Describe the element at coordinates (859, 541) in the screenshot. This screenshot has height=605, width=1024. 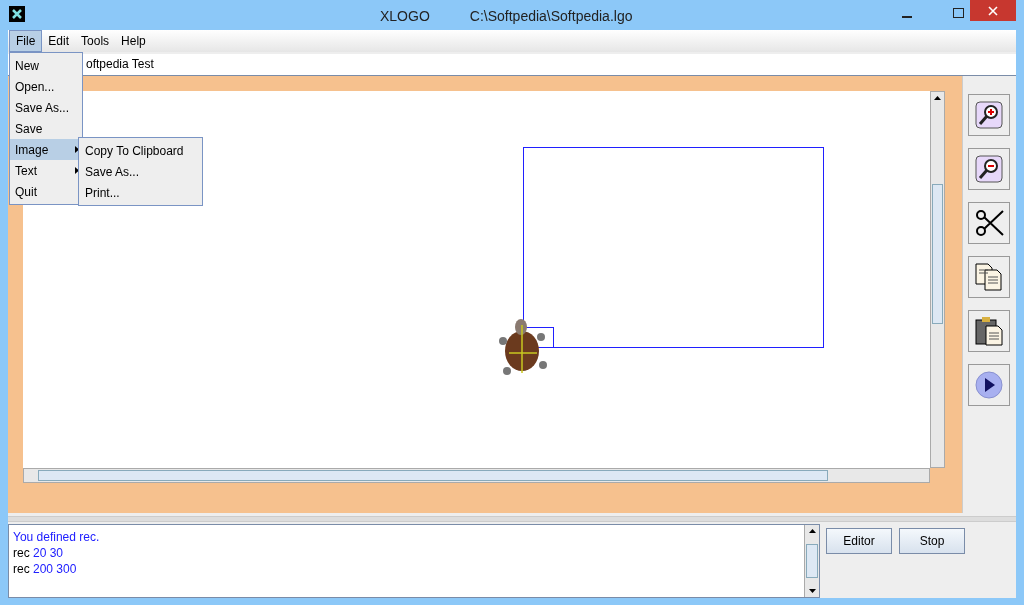
I see `action-button: Editor` at that location.